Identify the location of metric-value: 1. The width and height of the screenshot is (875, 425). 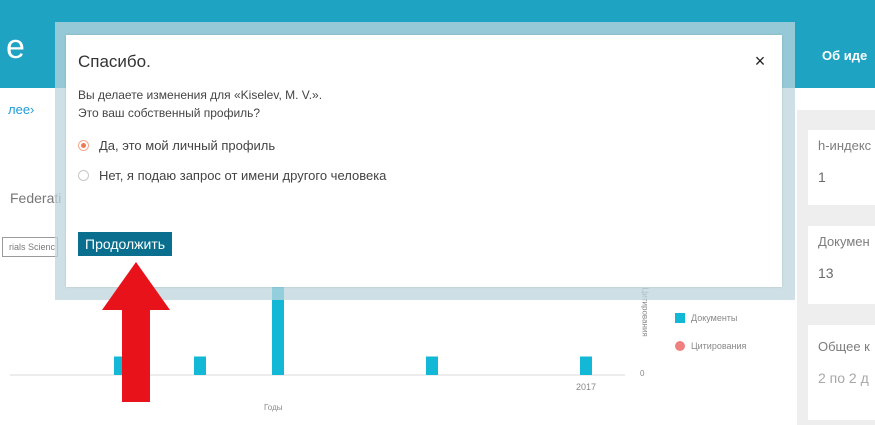
(822, 177).